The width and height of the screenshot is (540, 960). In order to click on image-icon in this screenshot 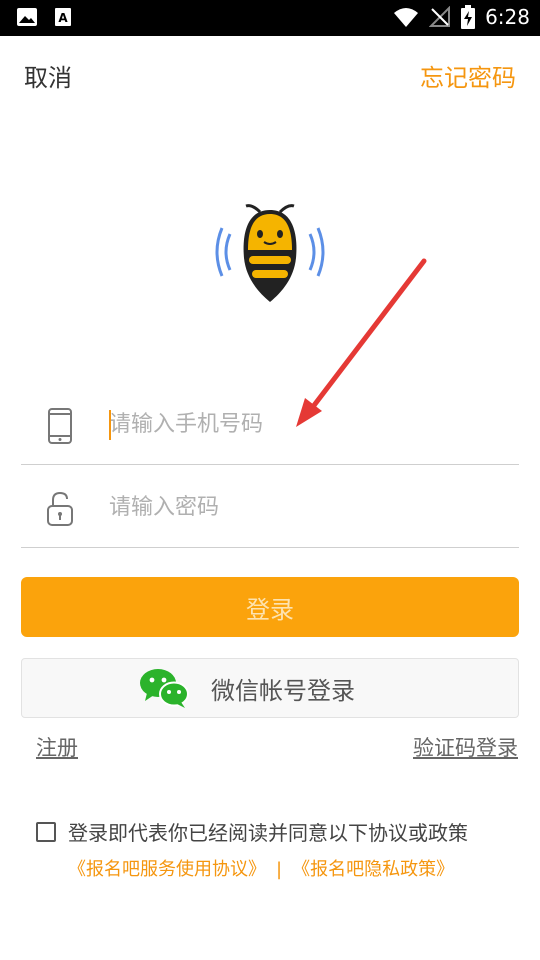, I will do `click(27, 17)`.